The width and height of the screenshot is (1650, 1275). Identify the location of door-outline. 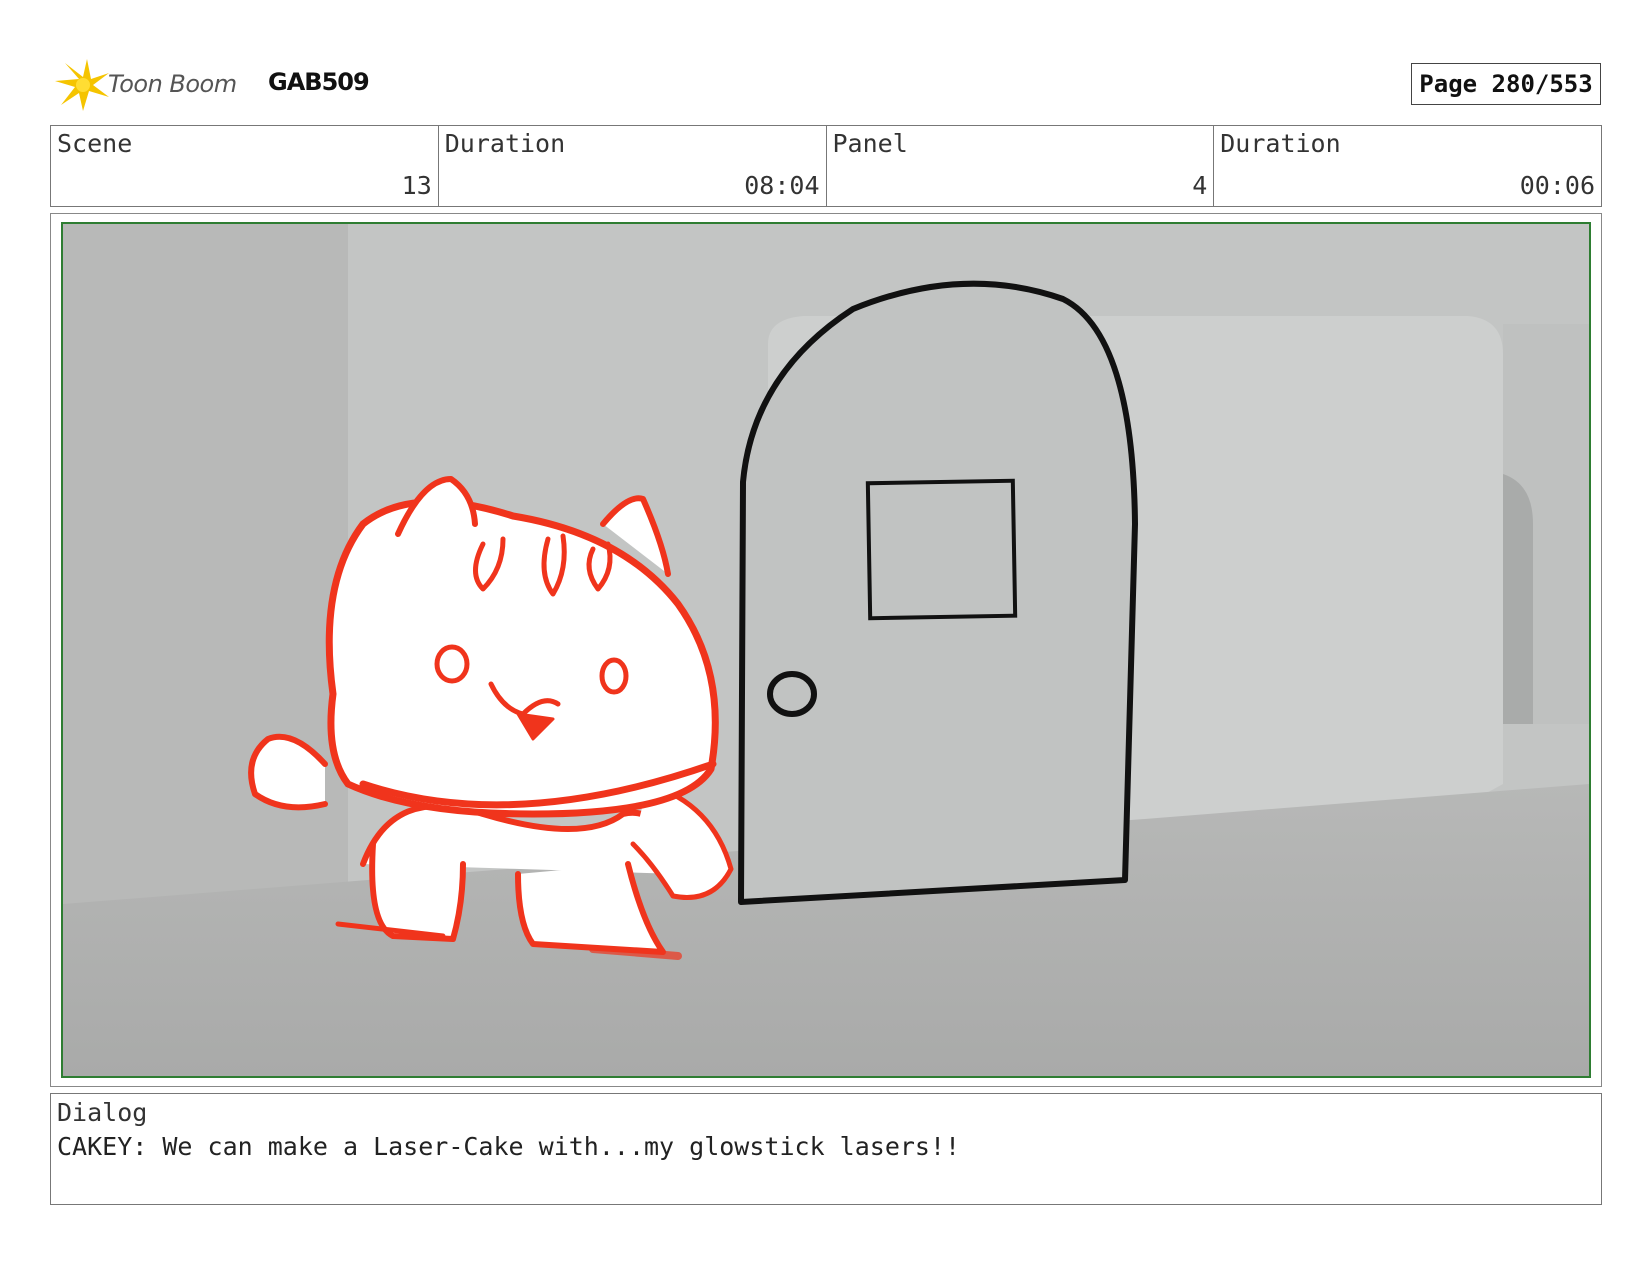
(938, 592).